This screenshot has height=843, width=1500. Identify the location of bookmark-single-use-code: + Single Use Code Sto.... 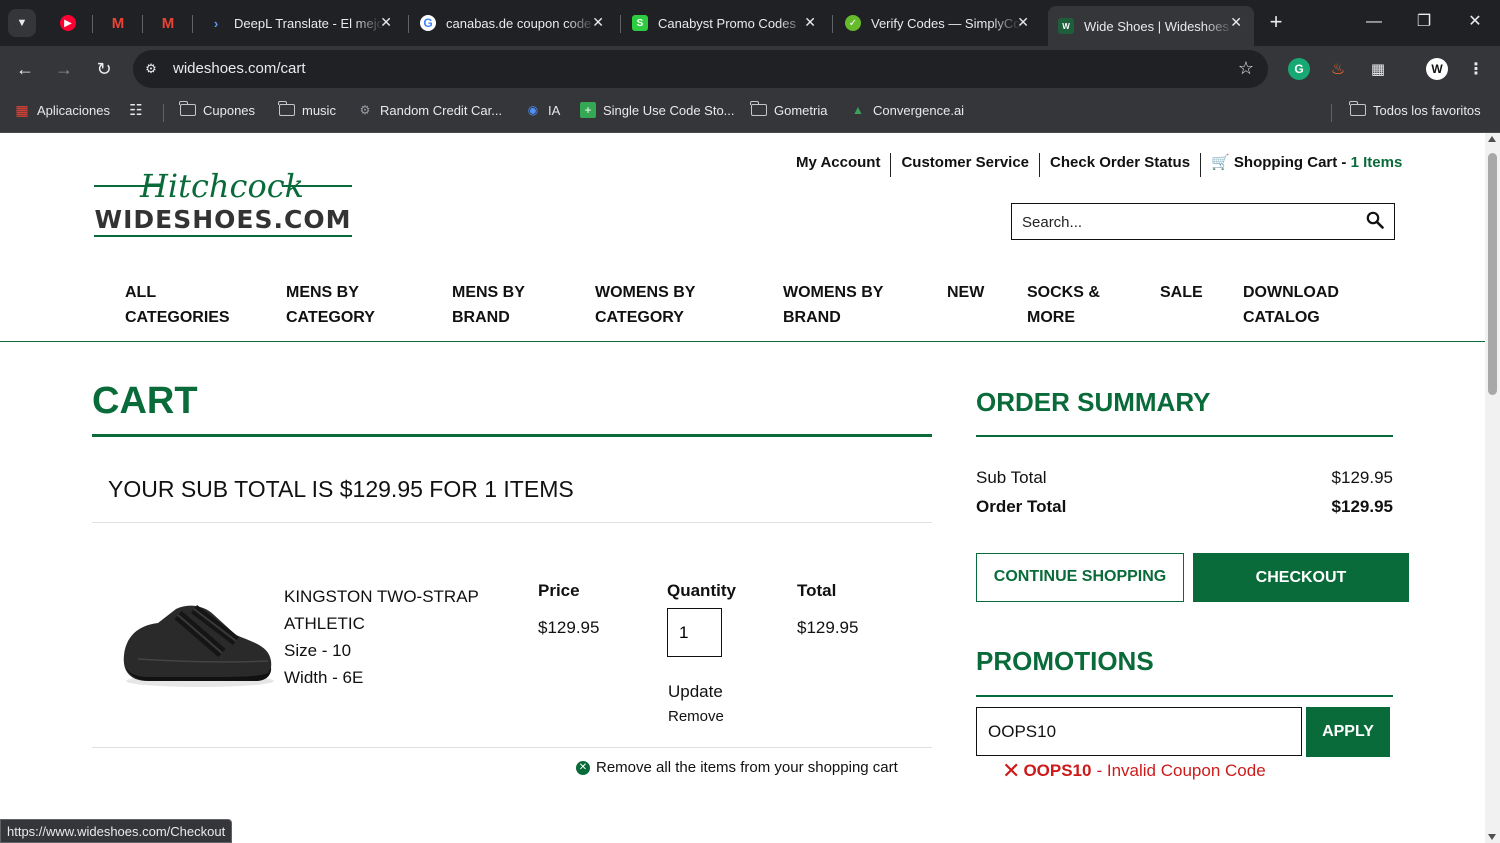
(657, 110).